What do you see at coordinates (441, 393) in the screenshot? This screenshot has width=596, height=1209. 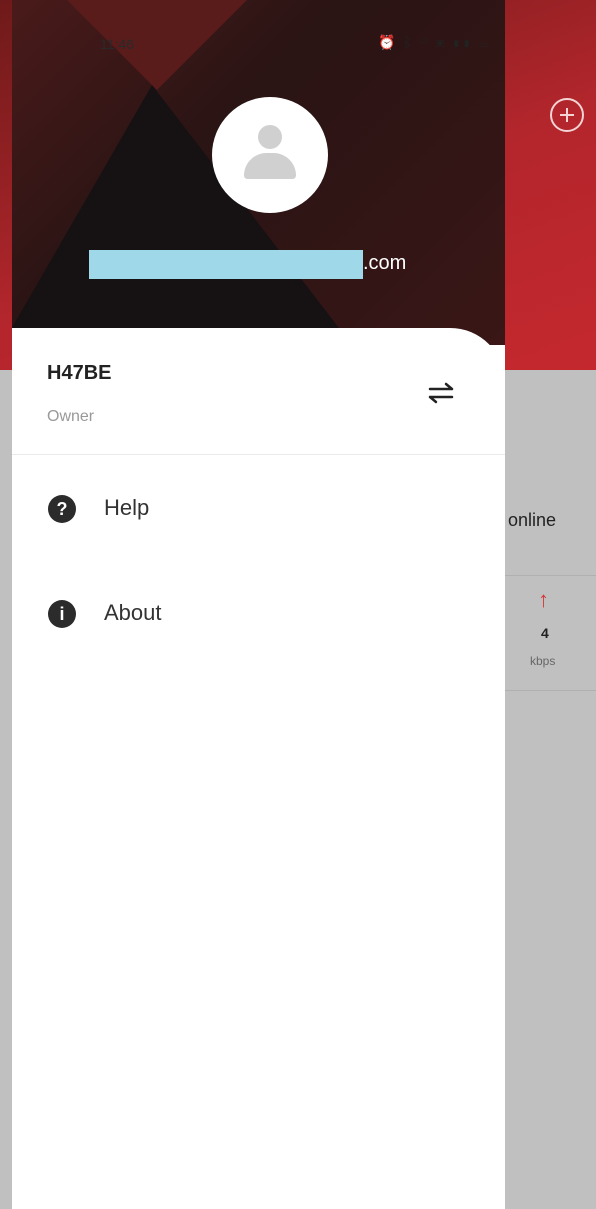 I see `swap-account-icon` at bounding box center [441, 393].